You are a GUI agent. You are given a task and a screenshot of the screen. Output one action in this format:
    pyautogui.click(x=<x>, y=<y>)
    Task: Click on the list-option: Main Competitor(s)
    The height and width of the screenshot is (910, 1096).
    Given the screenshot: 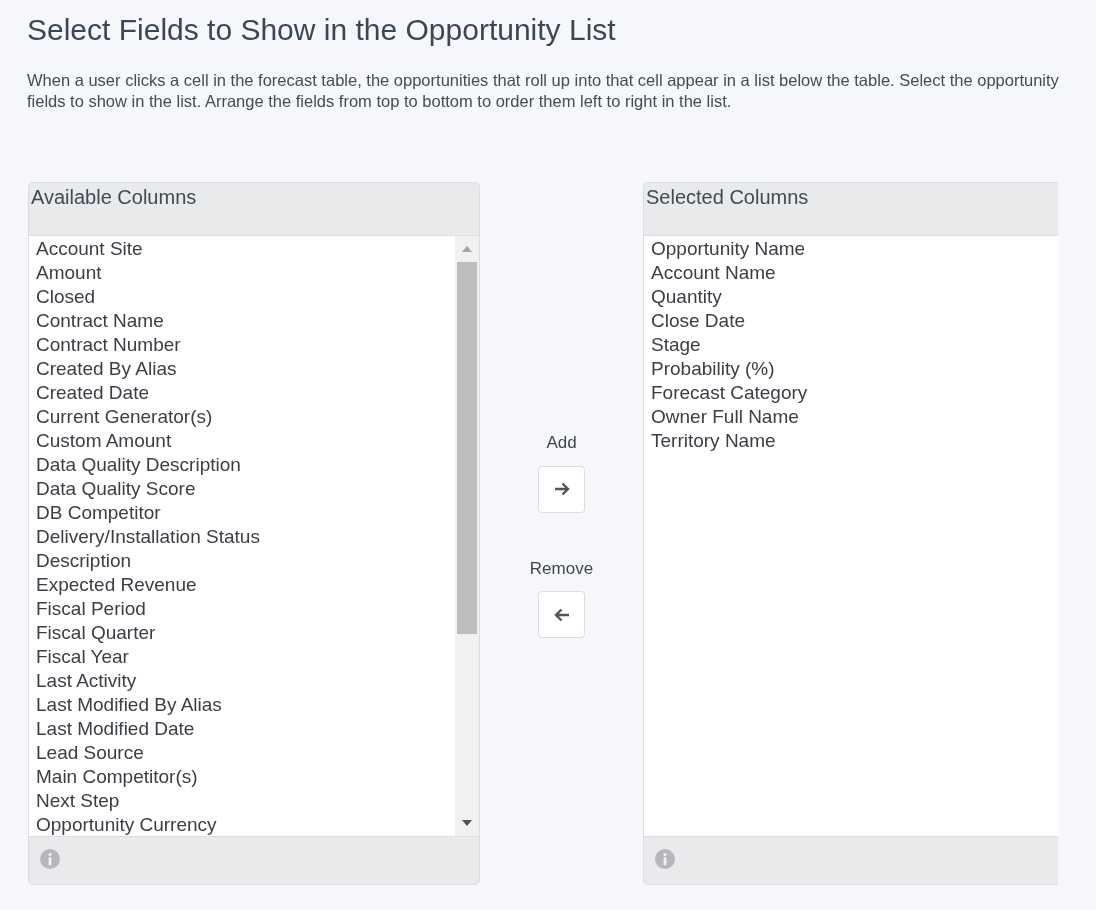 What is the action you would take?
    pyautogui.click(x=117, y=777)
    